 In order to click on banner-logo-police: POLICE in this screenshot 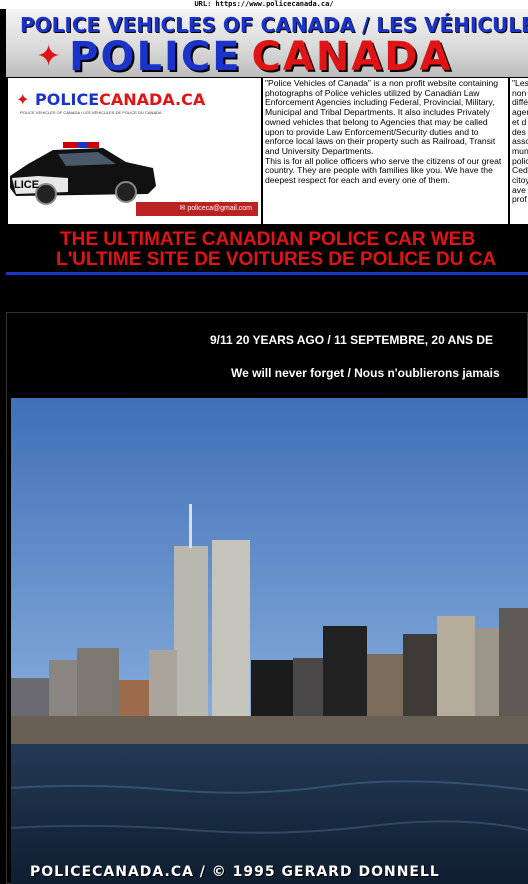, I will do `click(155, 55)`.